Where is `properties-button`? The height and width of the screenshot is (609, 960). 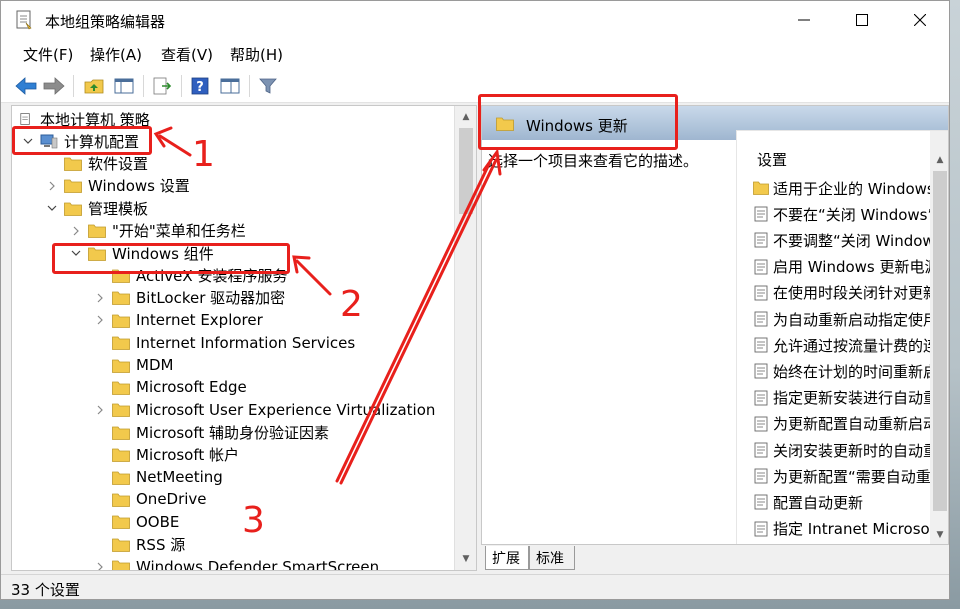 properties-button is located at coordinates (230, 86).